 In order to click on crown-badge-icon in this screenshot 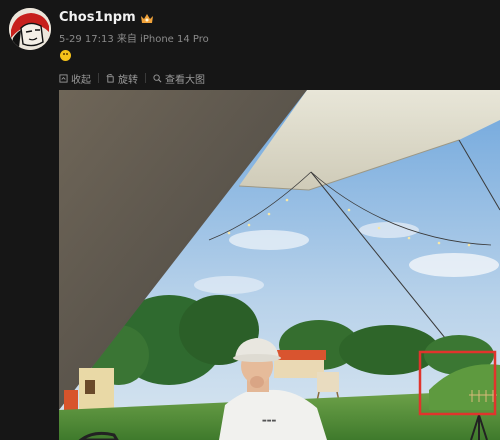, I will do `click(147, 18)`.